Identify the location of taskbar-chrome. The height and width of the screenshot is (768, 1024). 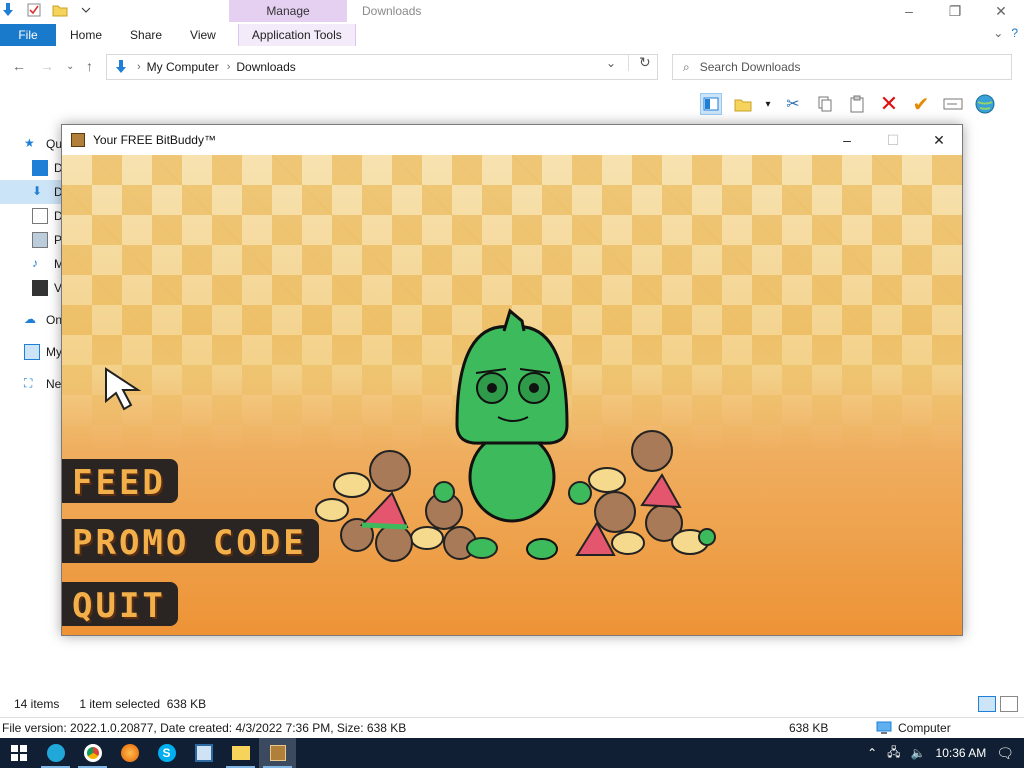
(92, 753).